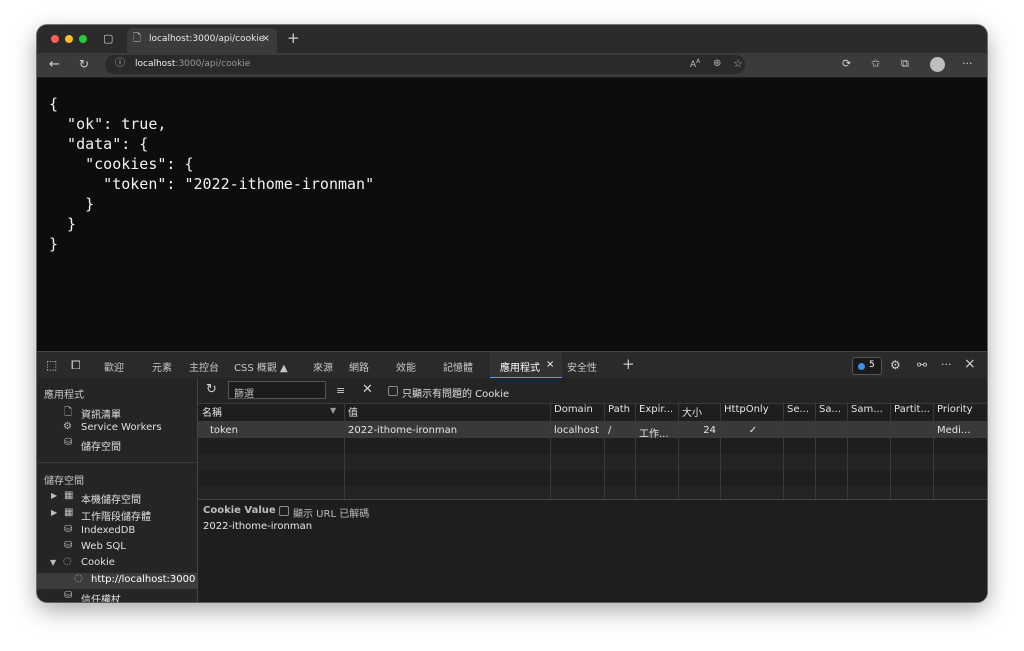  I want to click on column-header-name: 名稱, so click(262, 412).